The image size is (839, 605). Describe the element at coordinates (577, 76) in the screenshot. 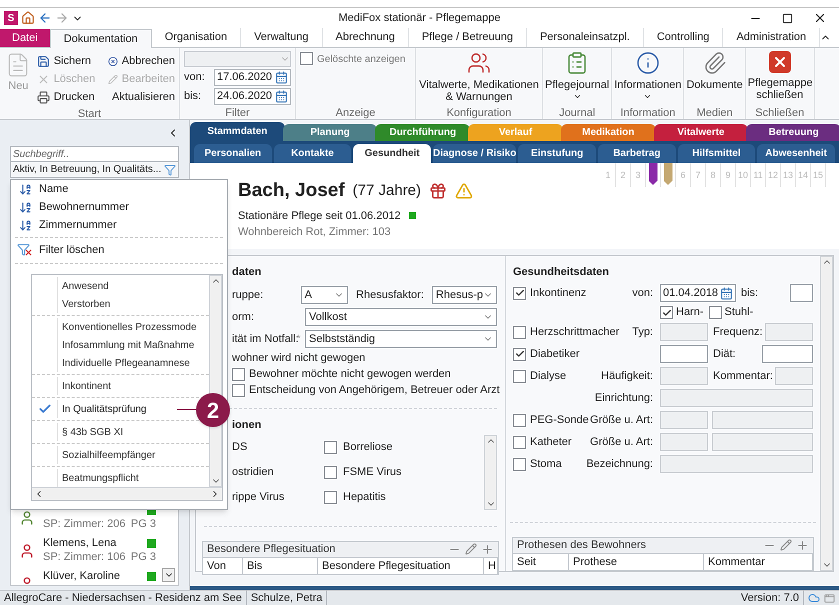

I see `ribbon-large-button: Pflegejournal` at that location.